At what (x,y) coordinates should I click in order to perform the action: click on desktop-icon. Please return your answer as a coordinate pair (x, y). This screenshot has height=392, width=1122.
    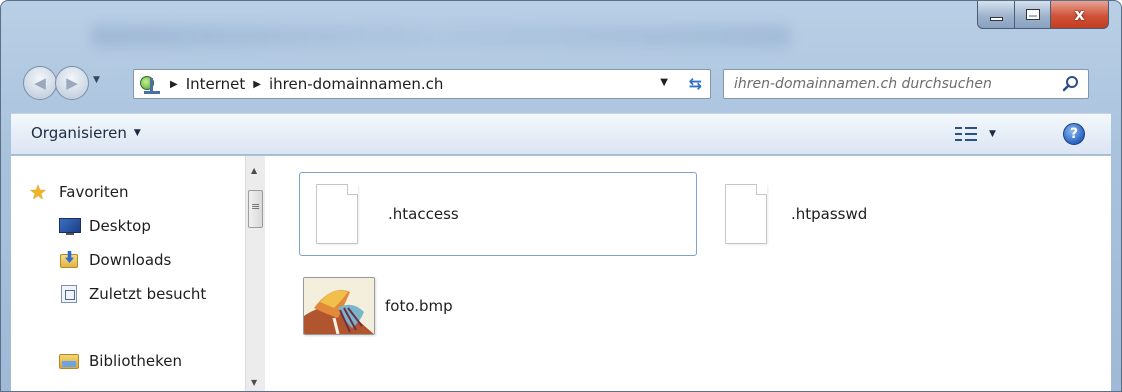
    Looking at the image, I should click on (70, 226).